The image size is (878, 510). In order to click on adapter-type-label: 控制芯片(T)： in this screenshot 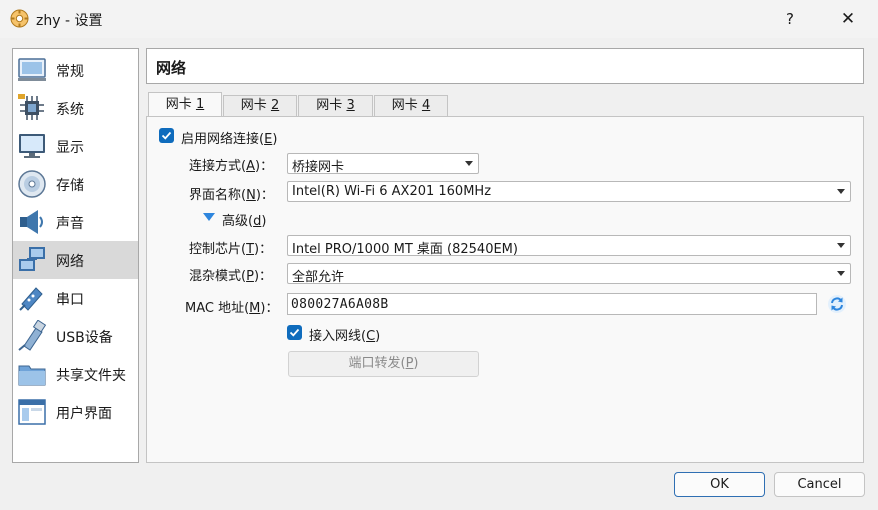, I will do `click(231, 249)`.